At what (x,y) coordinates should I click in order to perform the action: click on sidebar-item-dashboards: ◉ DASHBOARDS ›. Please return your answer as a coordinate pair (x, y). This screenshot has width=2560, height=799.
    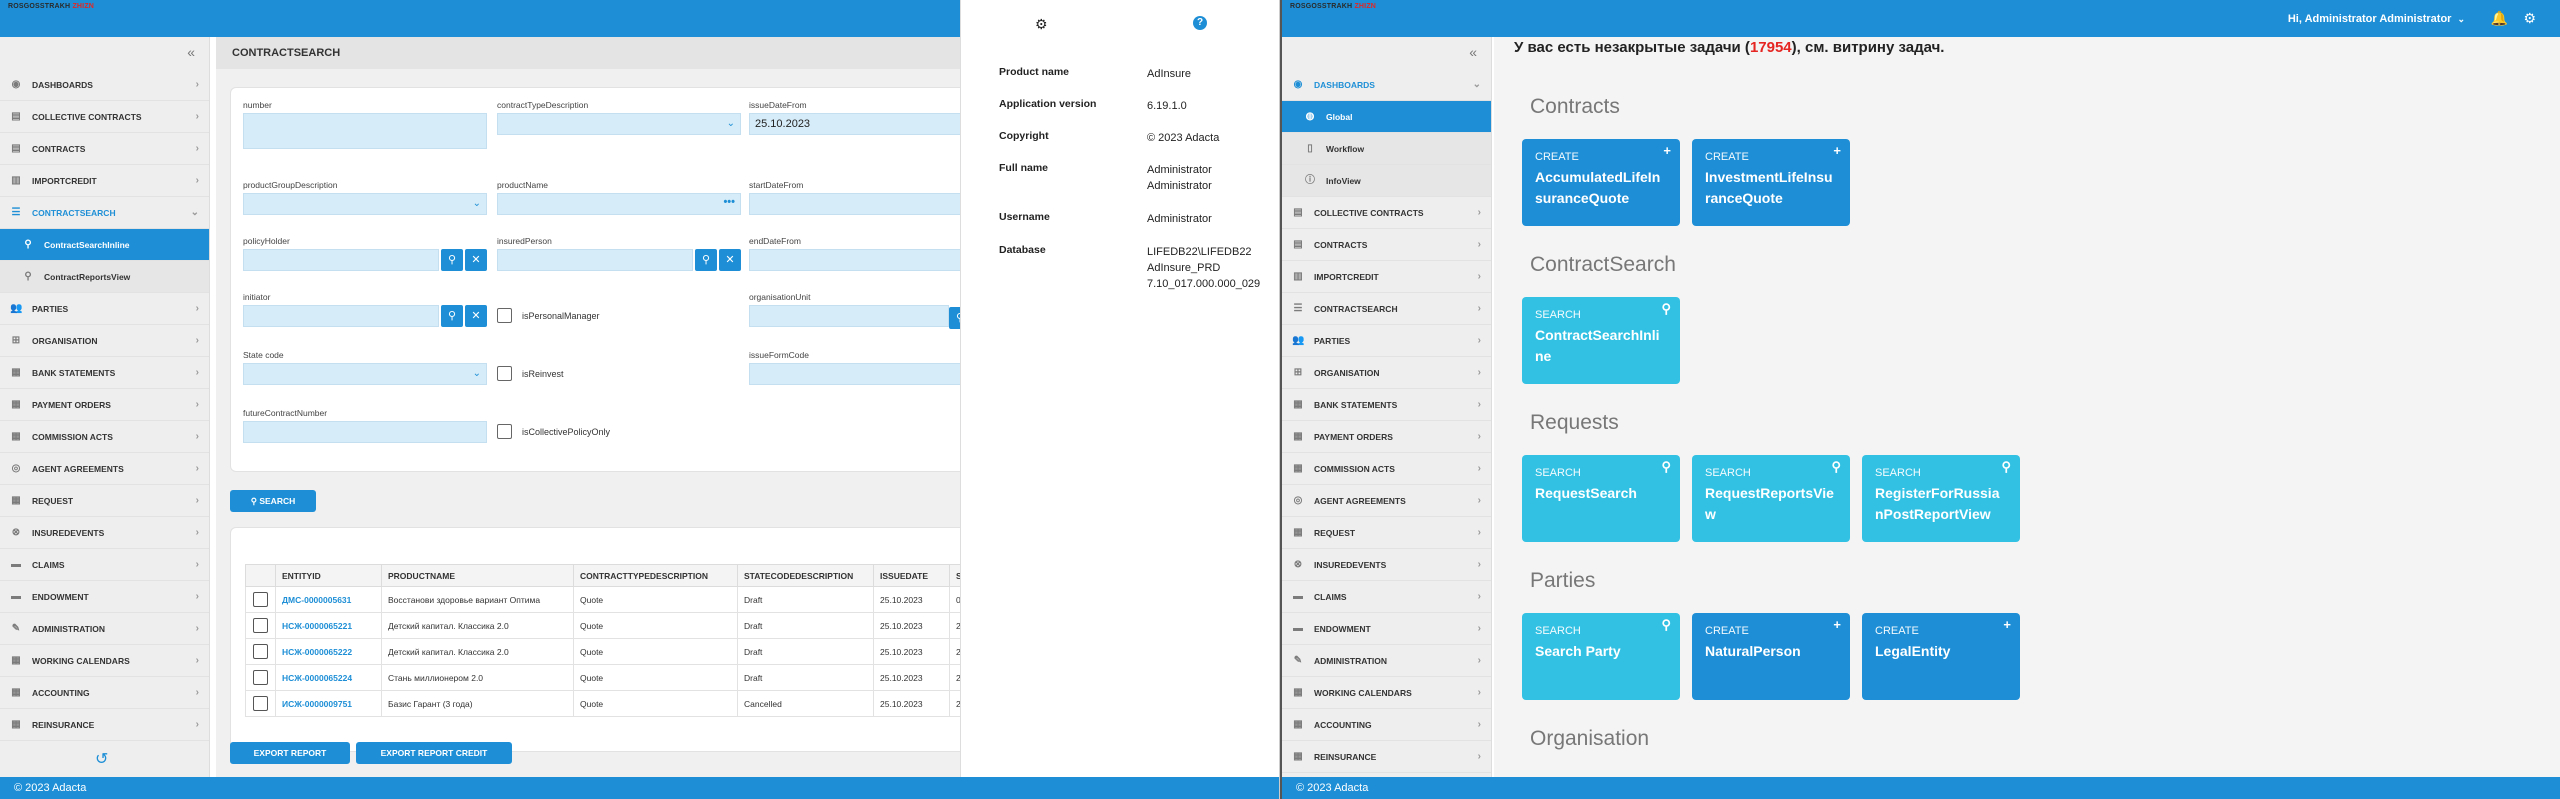
    Looking at the image, I should click on (104, 85).